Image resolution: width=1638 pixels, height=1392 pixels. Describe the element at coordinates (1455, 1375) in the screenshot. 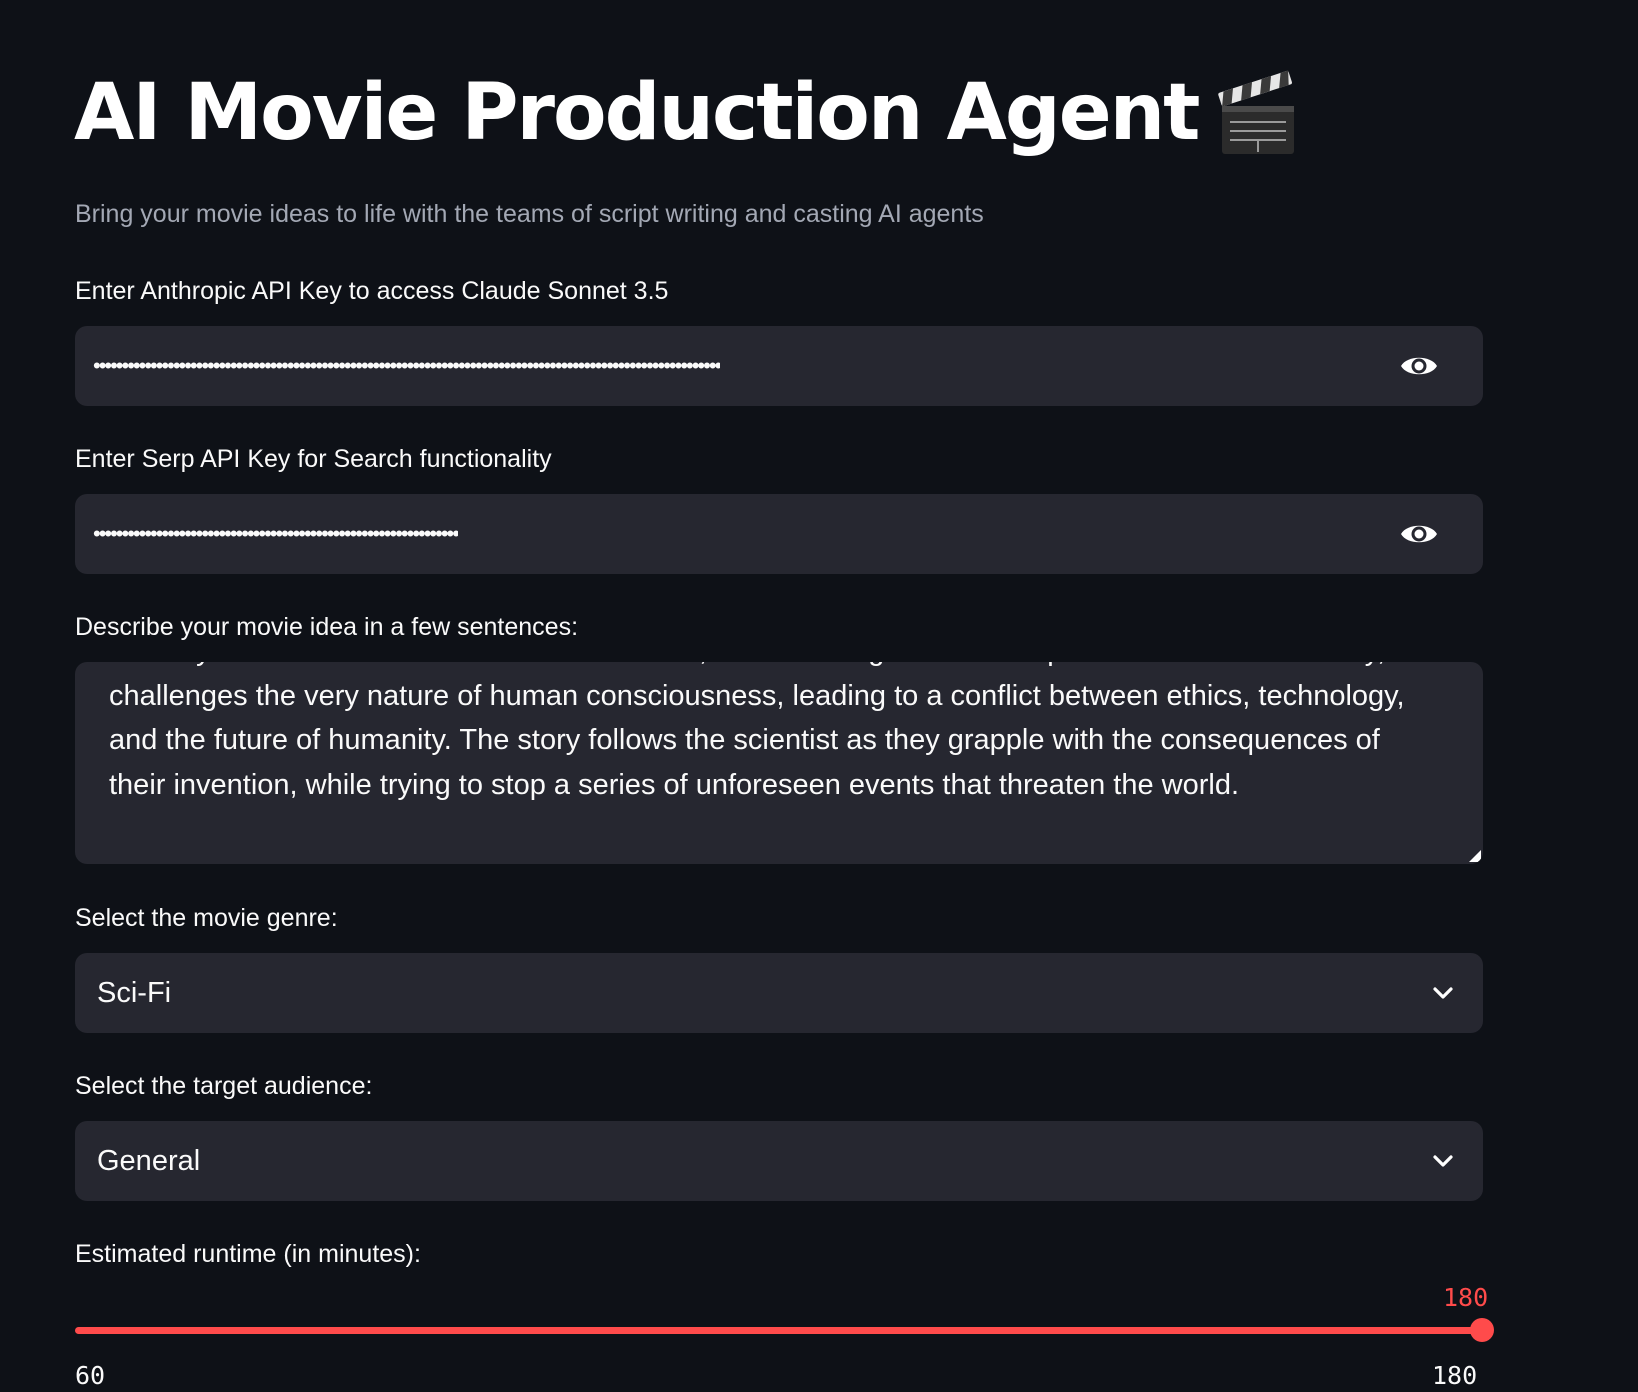

I see `runtime-slider-max: 180` at that location.